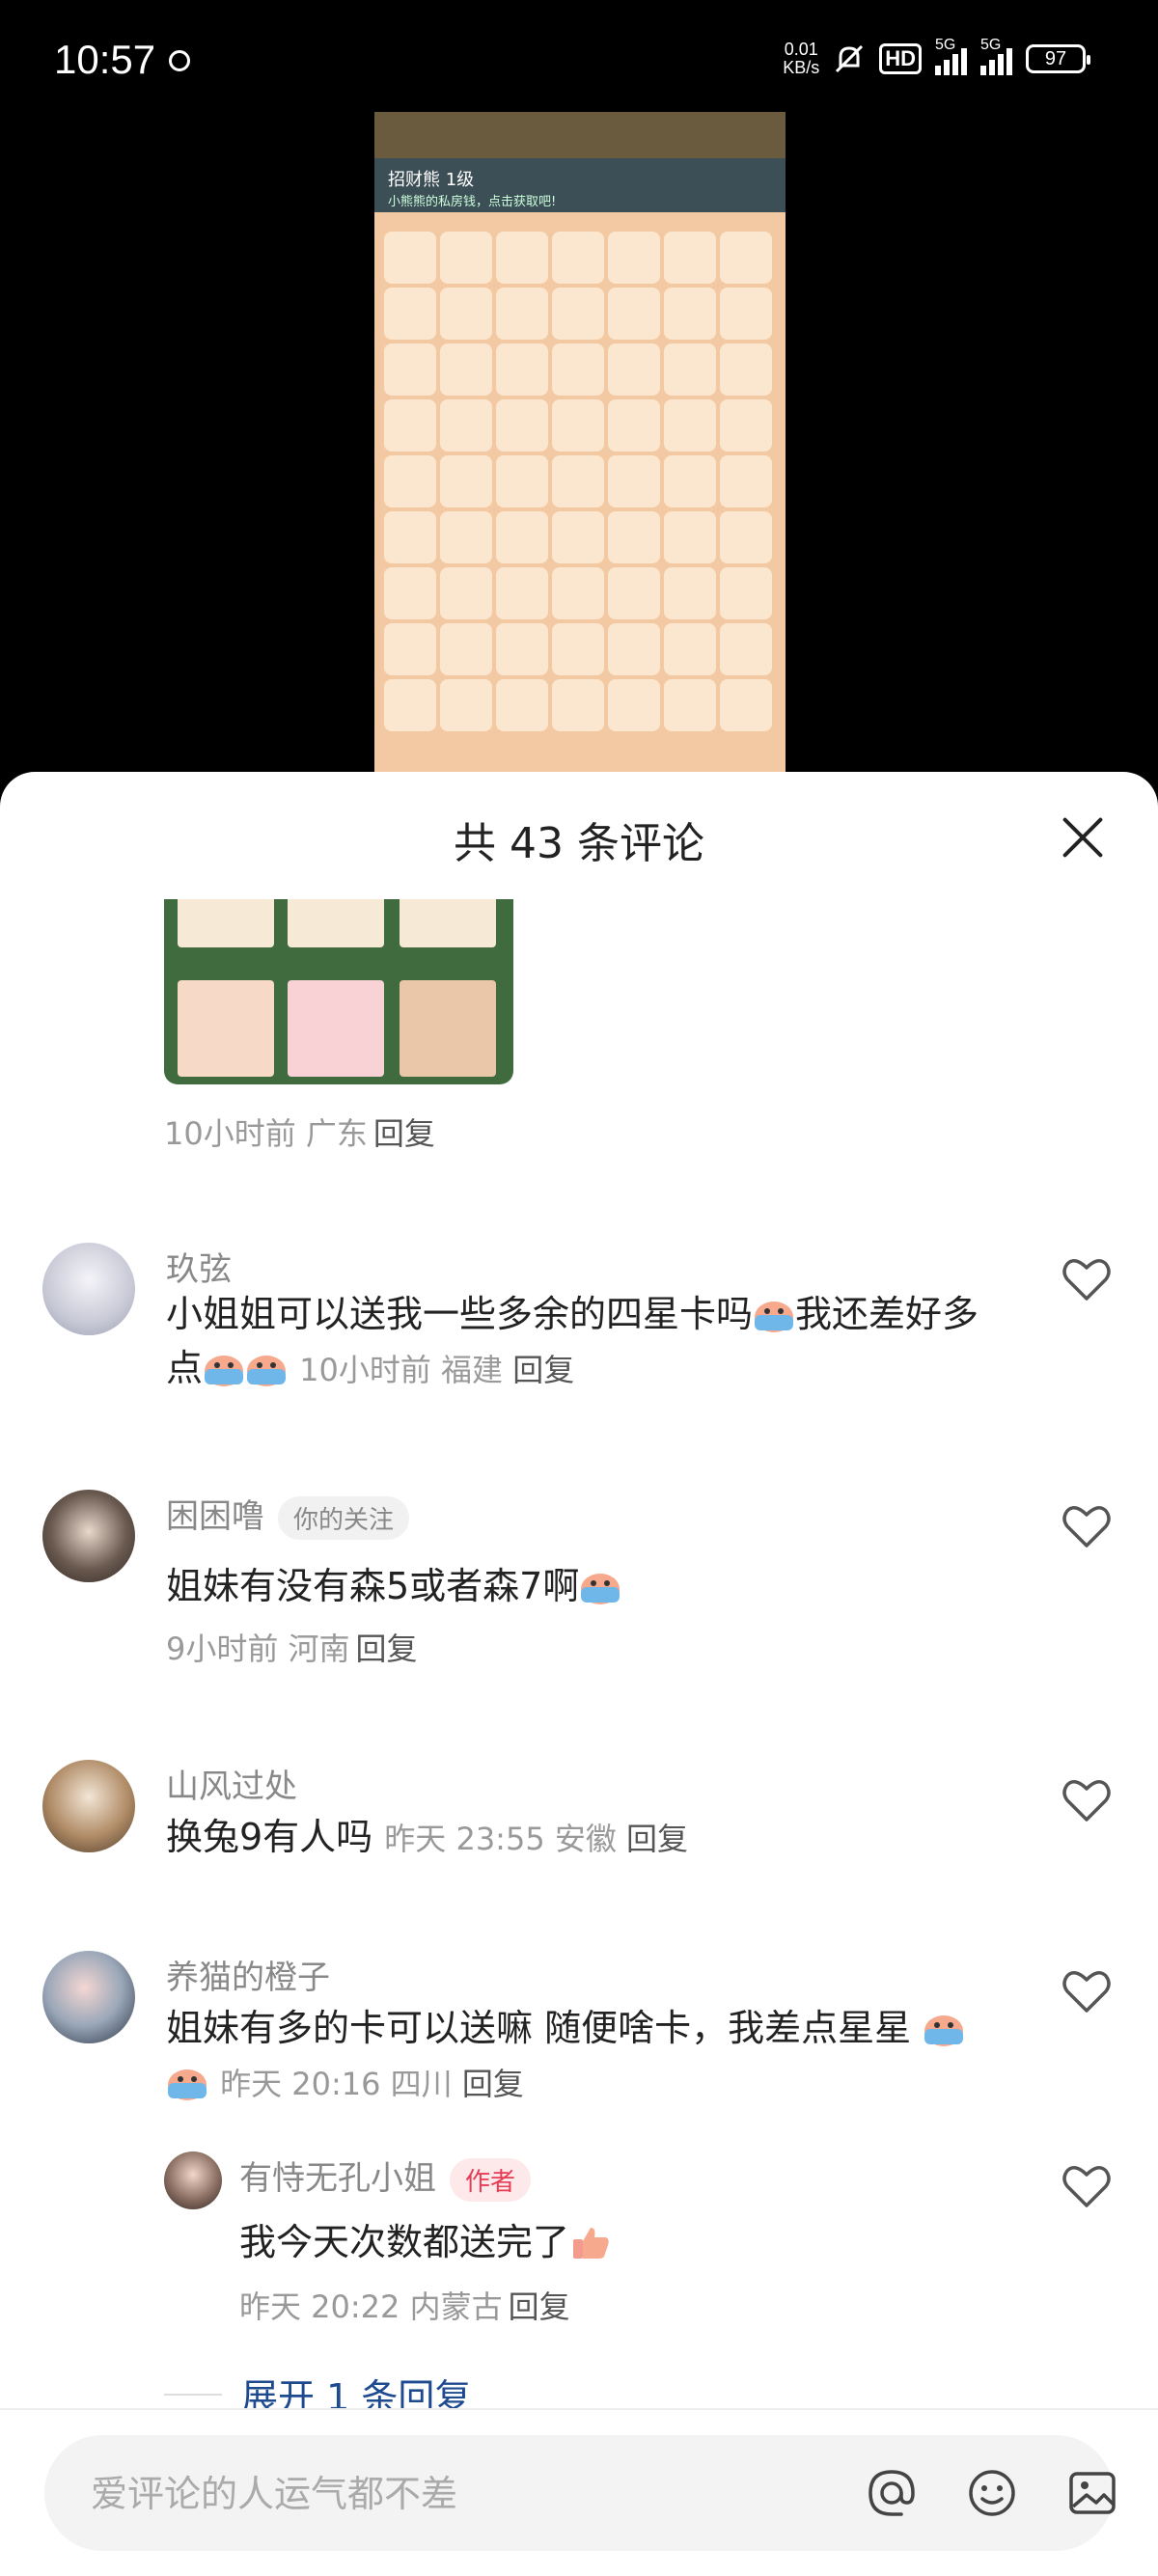 The image size is (1158, 2576). Describe the element at coordinates (579, 53) in the screenshot. I see `status-bar: 10:57 0.01 KB/s HD 5G 5G 97` at that location.